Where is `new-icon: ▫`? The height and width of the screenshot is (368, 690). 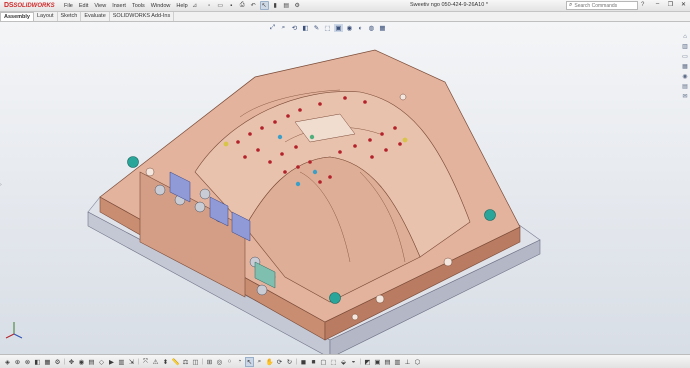 new-icon: ▫ is located at coordinates (209, 5).